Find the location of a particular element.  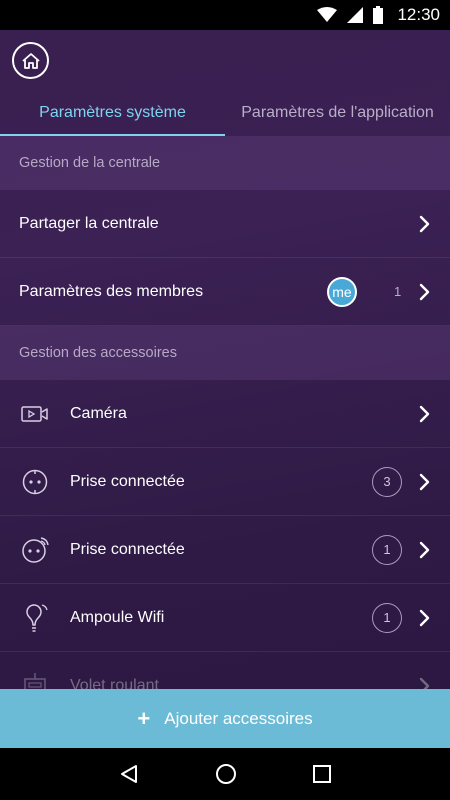

plus-icon: + is located at coordinates (144, 718).